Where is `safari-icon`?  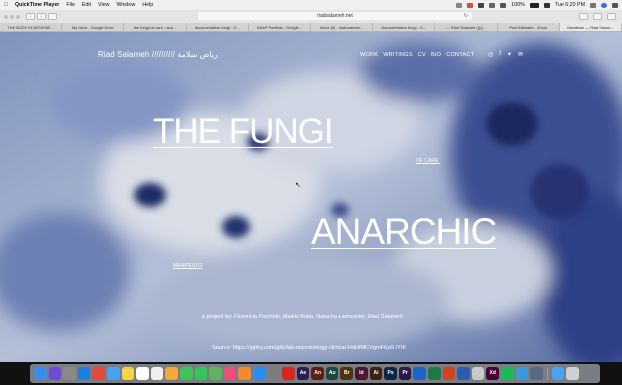 safari-icon is located at coordinates (84, 373).